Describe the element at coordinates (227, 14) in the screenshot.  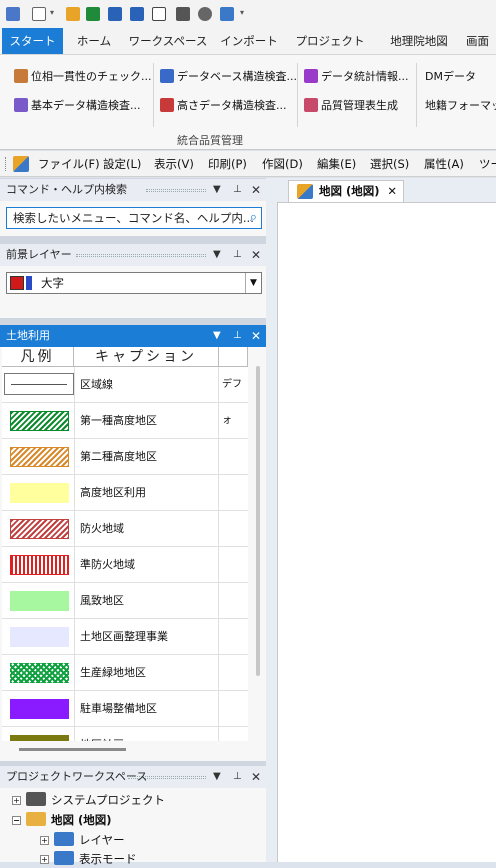
I see `search-settings-icon` at that location.